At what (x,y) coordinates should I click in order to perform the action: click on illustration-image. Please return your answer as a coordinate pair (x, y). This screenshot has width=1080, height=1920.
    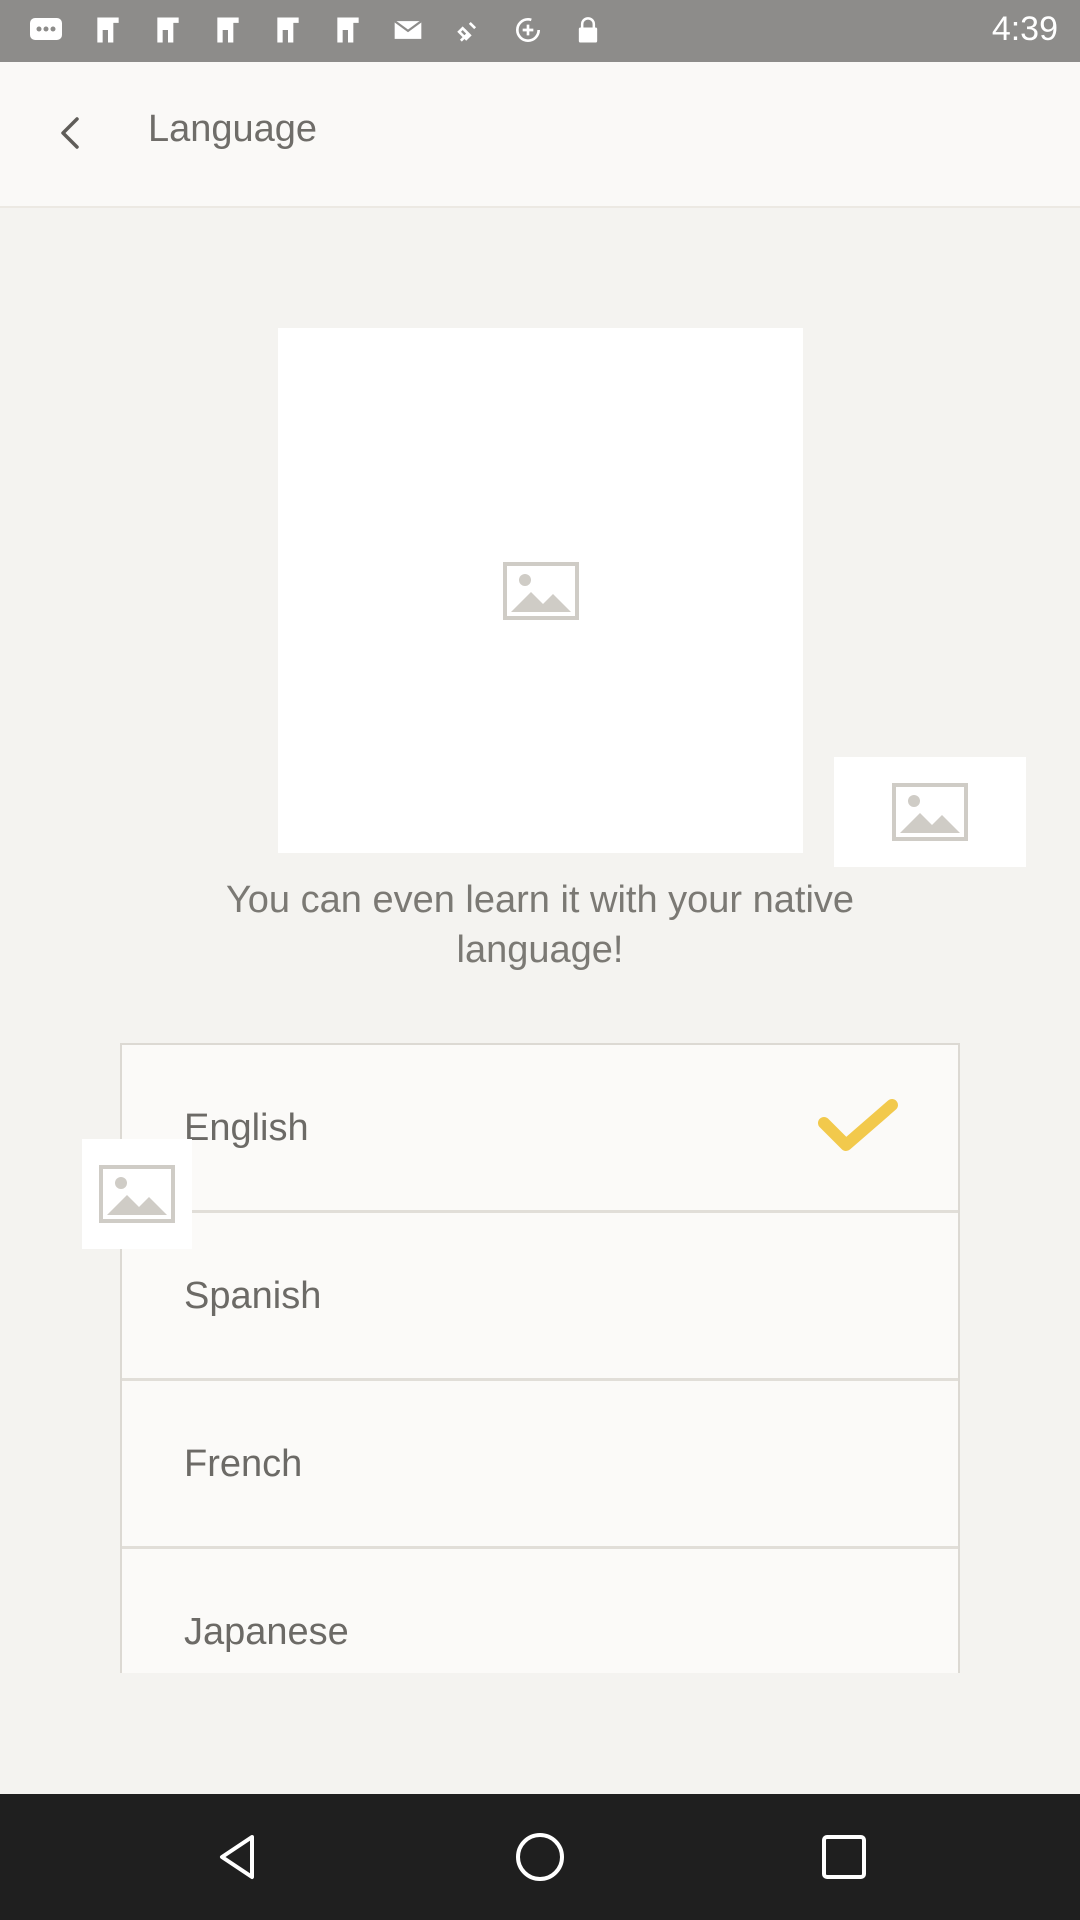
    Looking at the image, I should click on (540, 590).